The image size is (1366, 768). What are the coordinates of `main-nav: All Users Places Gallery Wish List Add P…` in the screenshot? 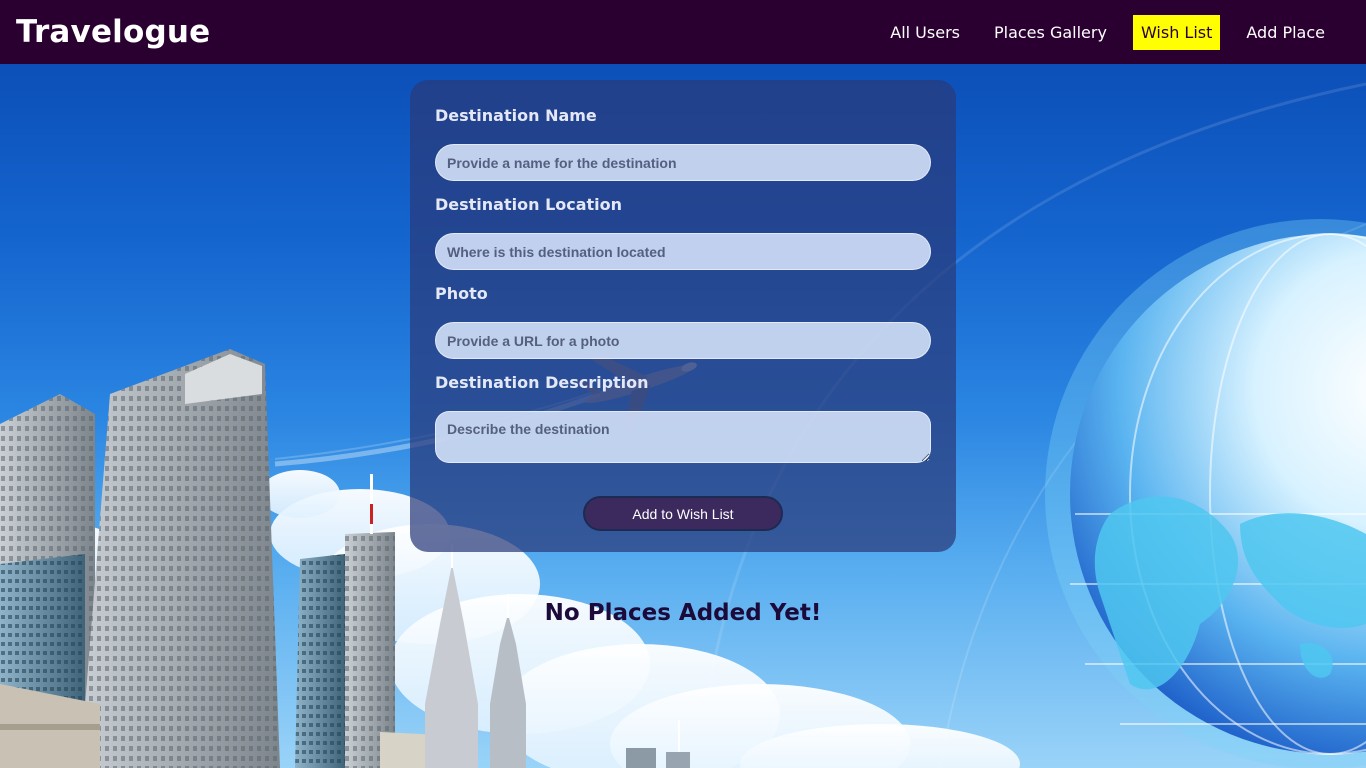 It's located at (1107, 32).